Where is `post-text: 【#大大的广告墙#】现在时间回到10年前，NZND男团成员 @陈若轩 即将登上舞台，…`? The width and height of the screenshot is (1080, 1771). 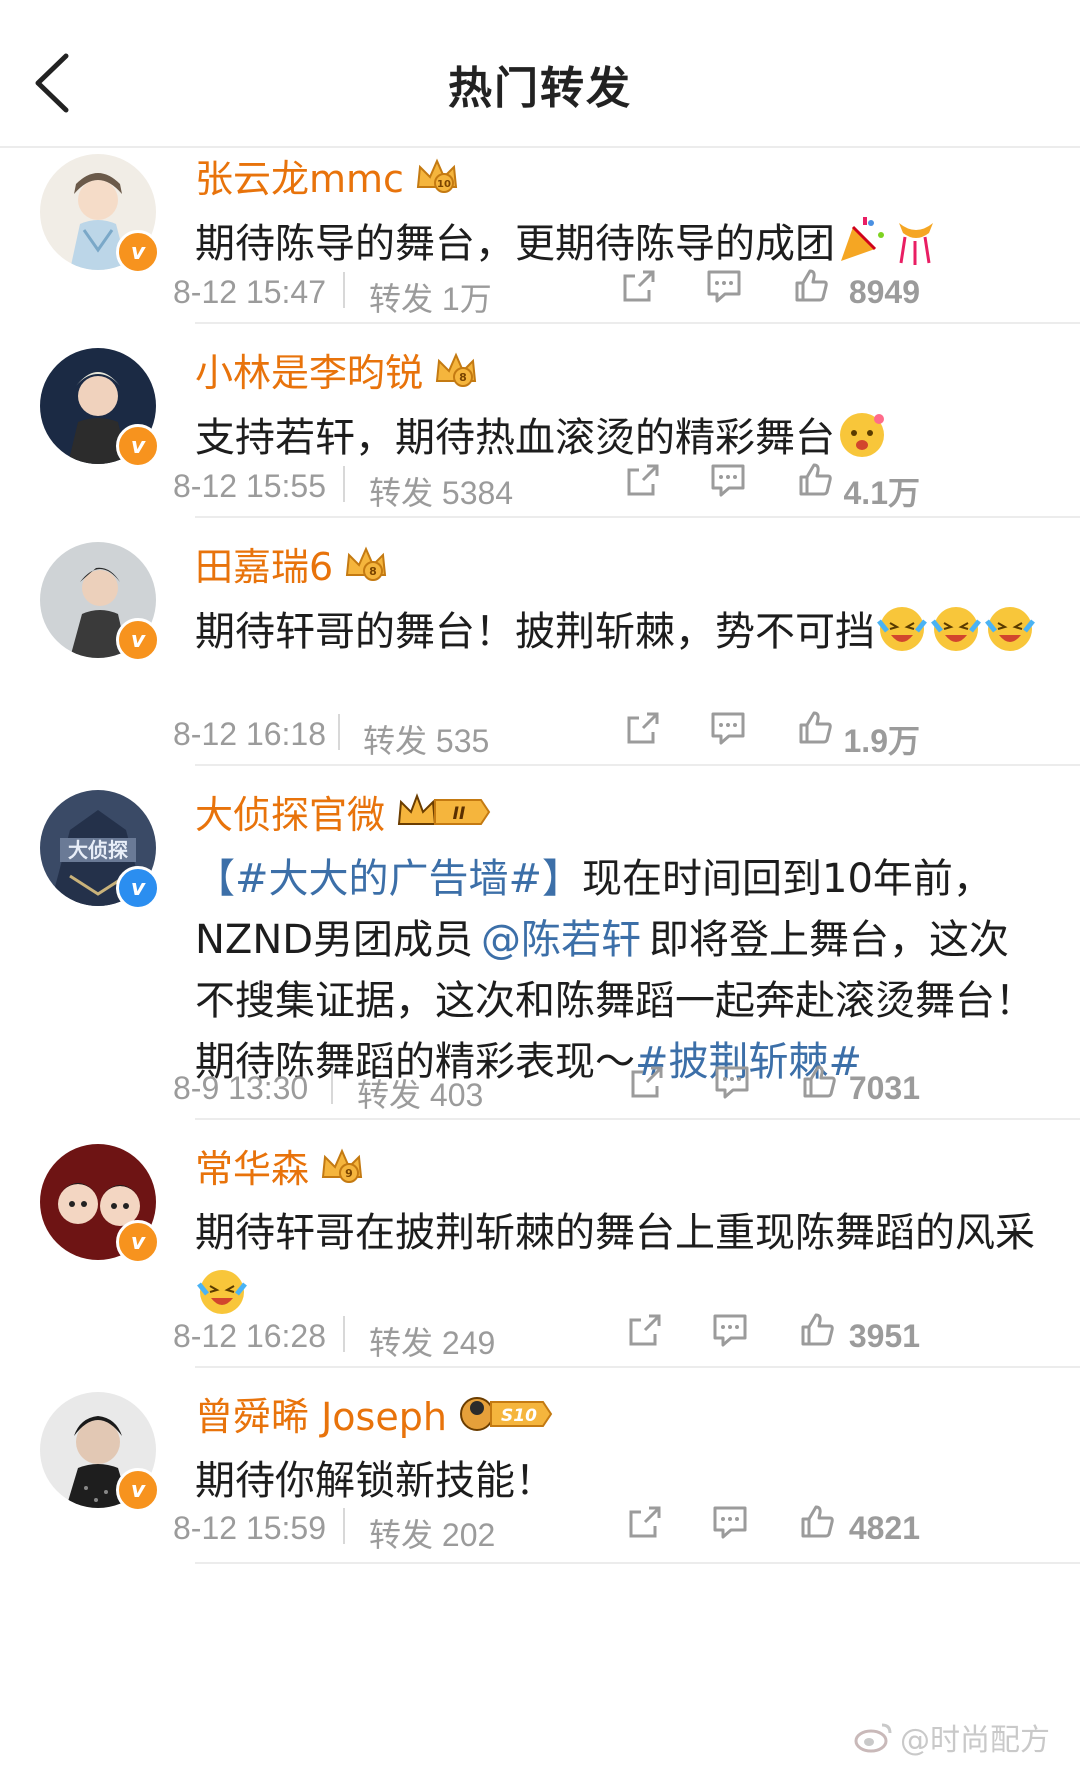
post-text: 【#大大的广告墙#】现在时间回到10年前，NZND男团成员 @陈若轩 即将登上舞台，… is located at coordinates (615, 970).